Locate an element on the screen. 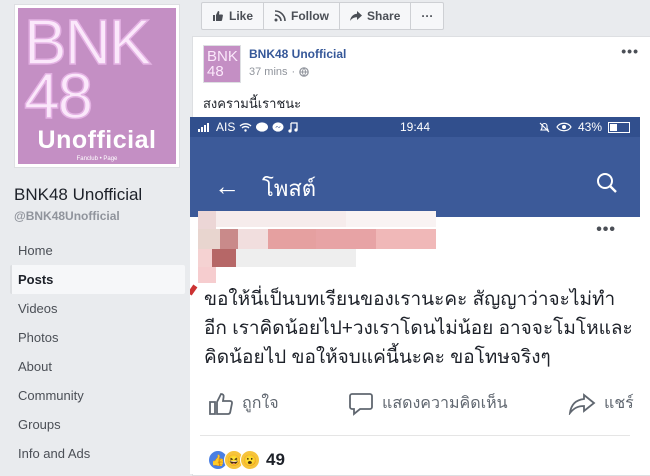 The height and width of the screenshot is (476, 650). post-meta: 37 mins · is located at coordinates (279, 72).